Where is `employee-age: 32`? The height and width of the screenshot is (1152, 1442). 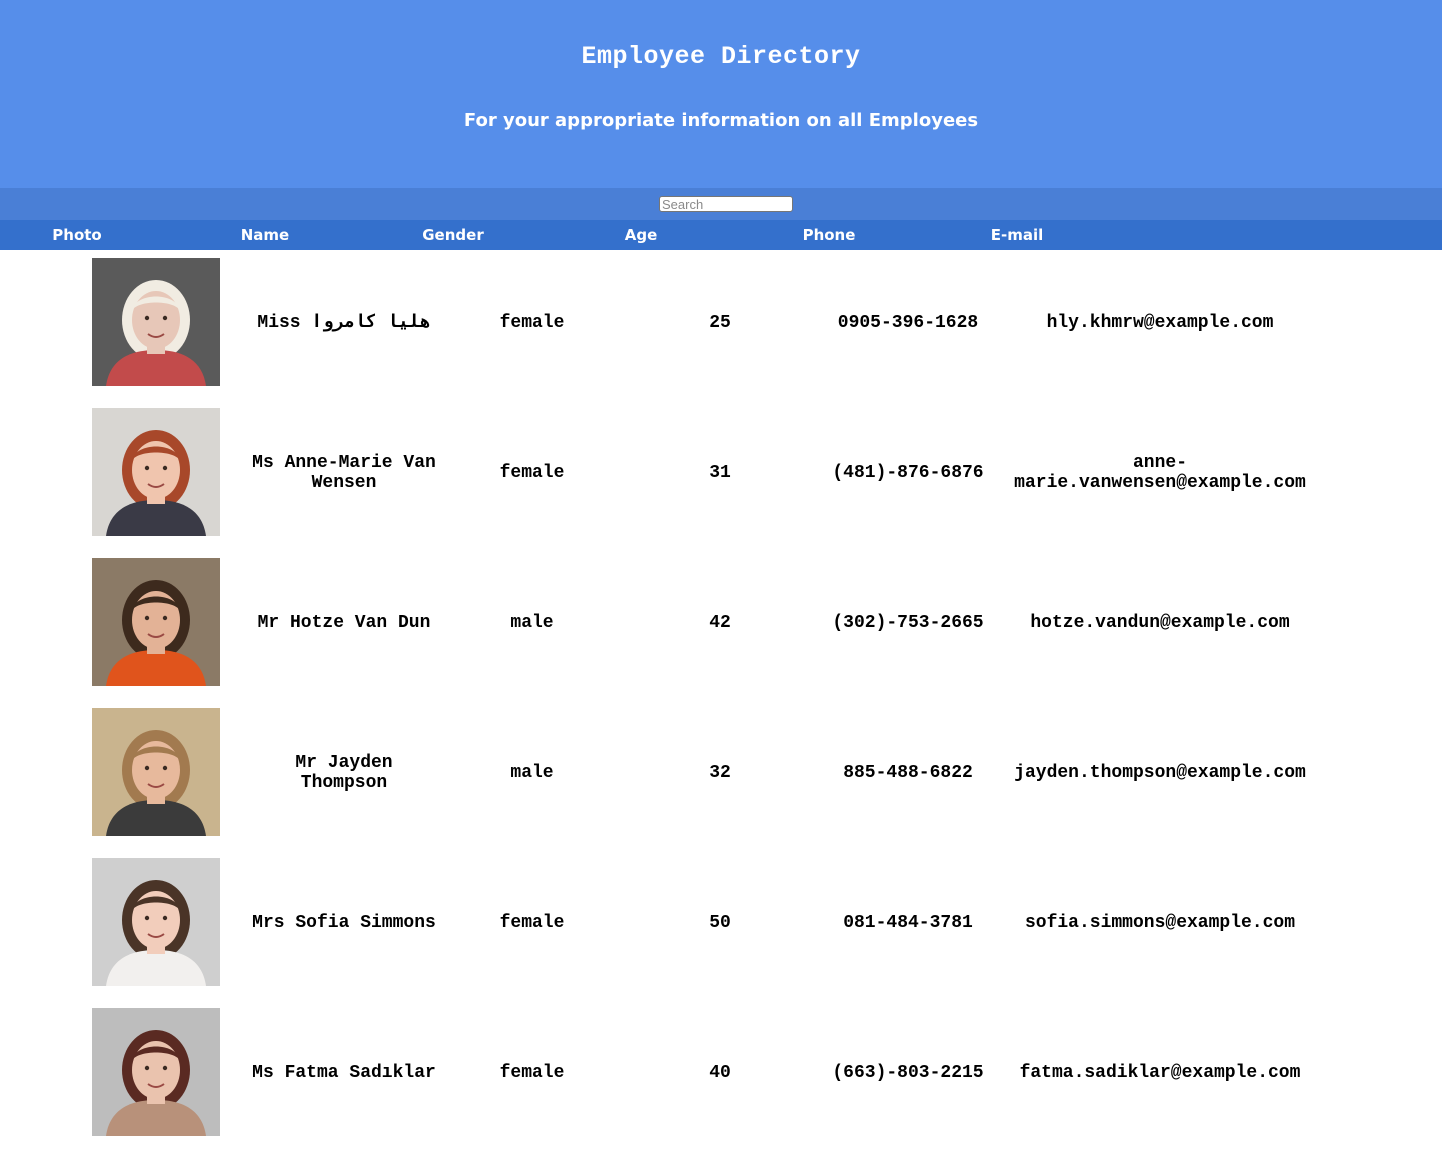 employee-age: 32 is located at coordinates (720, 772).